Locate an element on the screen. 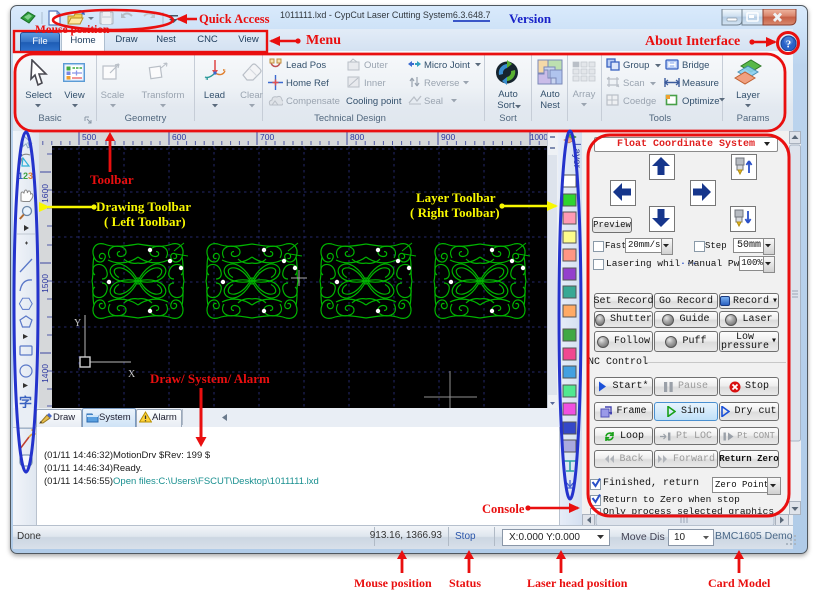 The width and height of the screenshot is (826, 600). svg-text: 1500 is located at coordinates (45, 283).